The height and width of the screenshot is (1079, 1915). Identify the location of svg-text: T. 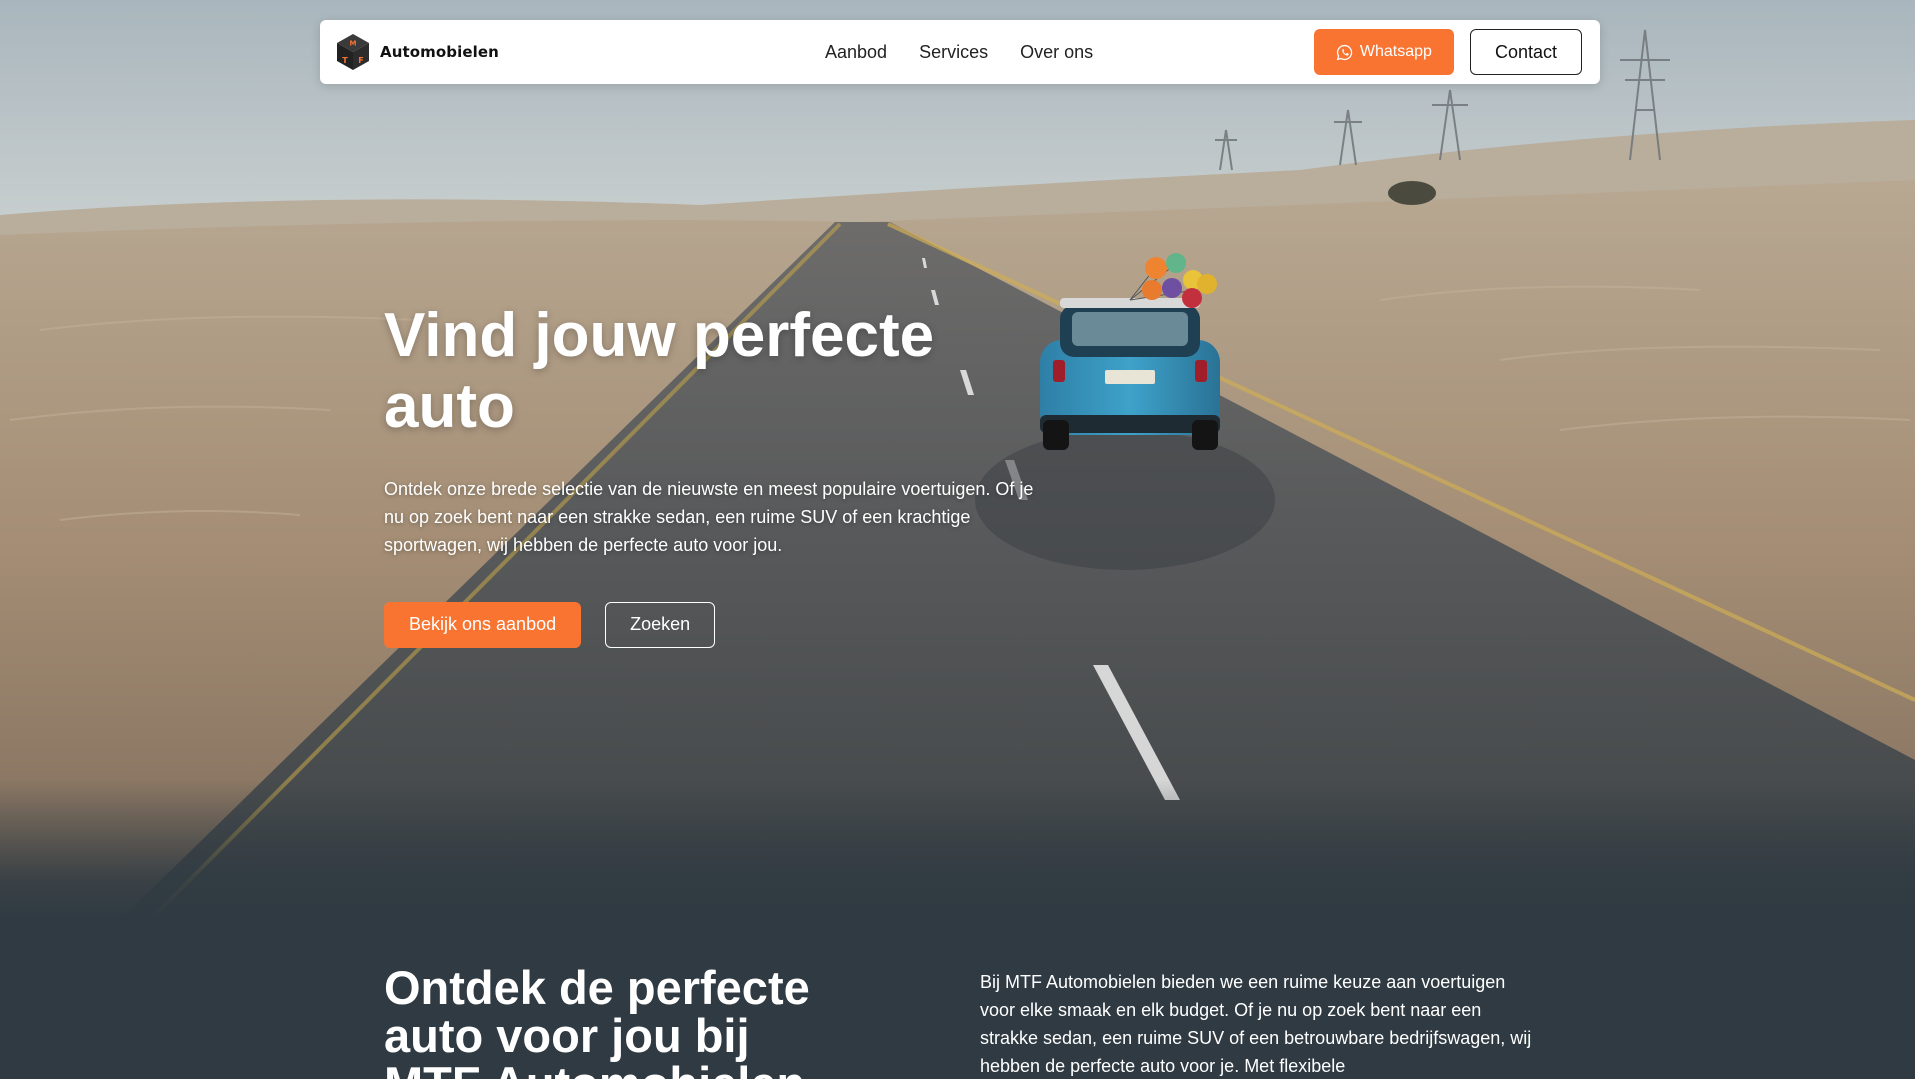
(345, 60).